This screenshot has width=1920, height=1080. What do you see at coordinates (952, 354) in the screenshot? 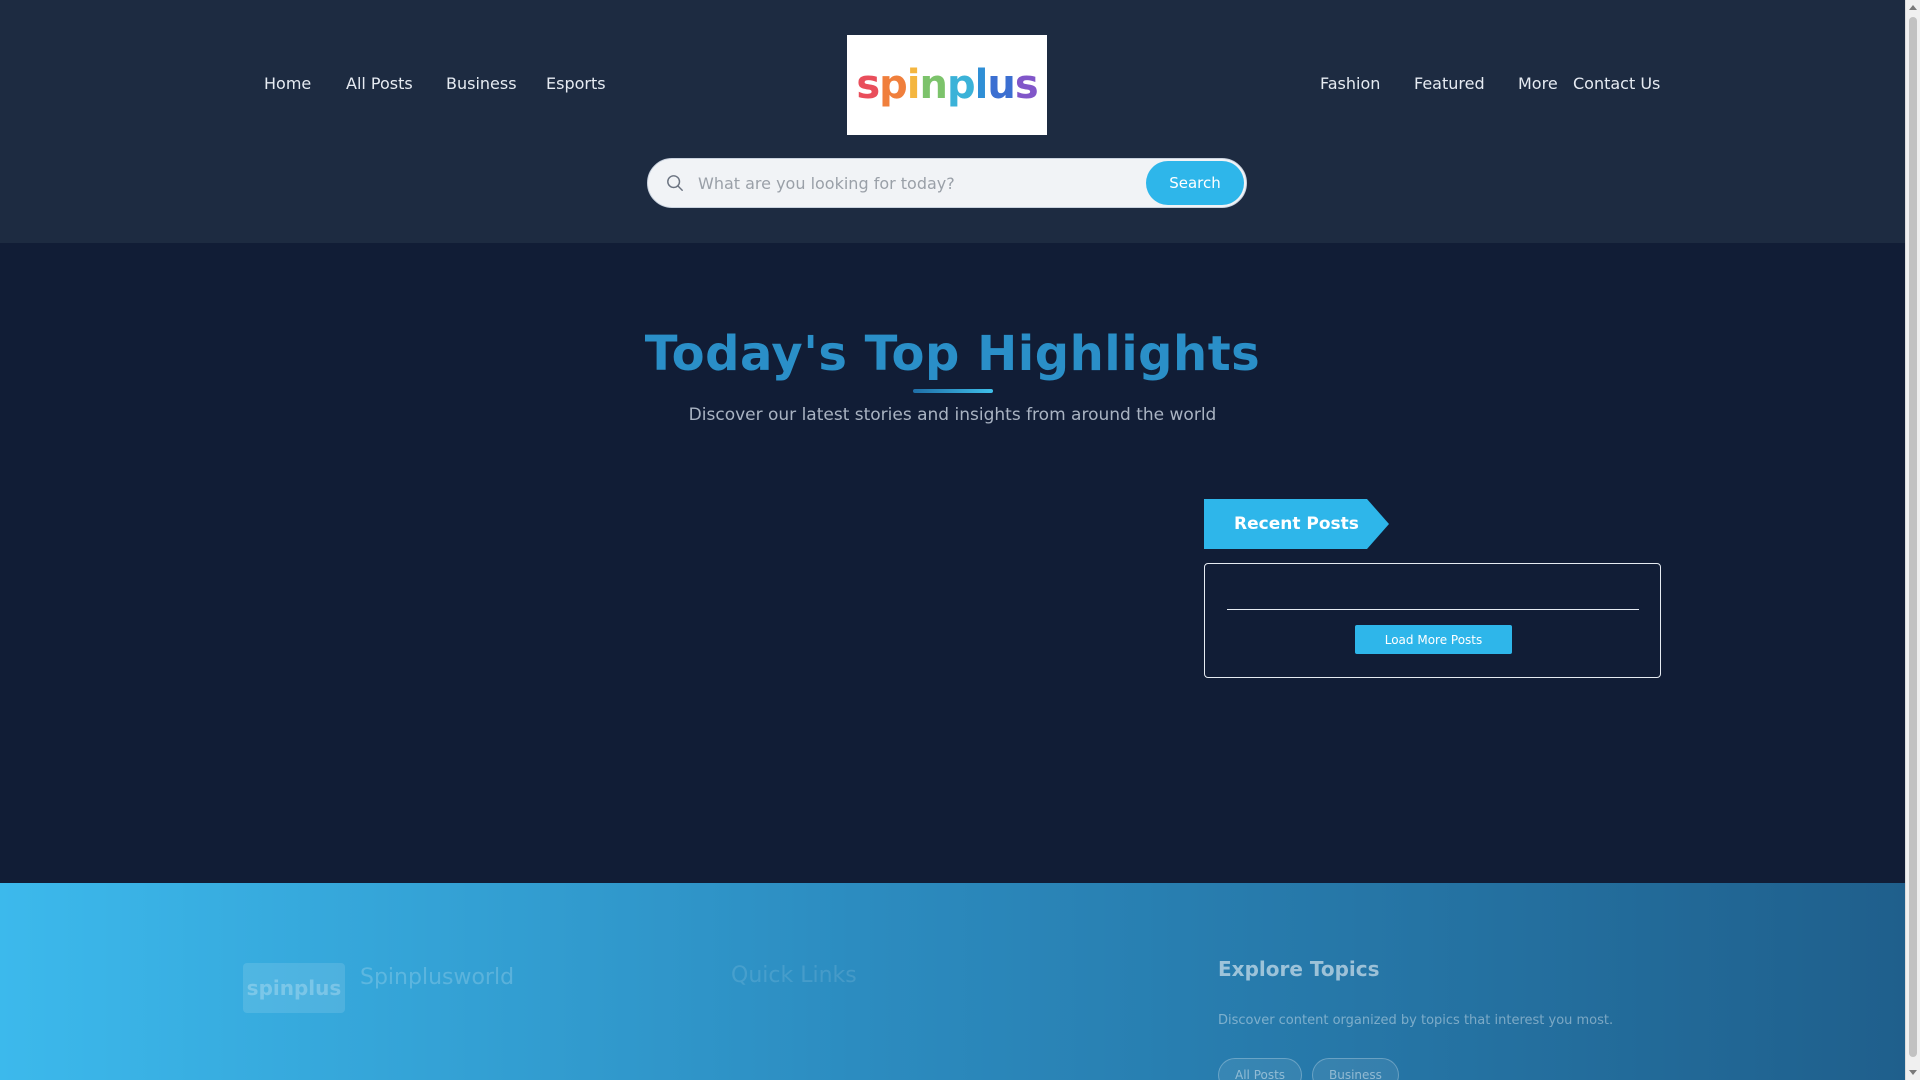
I see `page-title: Today's Top Highlights` at bounding box center [952, 354].